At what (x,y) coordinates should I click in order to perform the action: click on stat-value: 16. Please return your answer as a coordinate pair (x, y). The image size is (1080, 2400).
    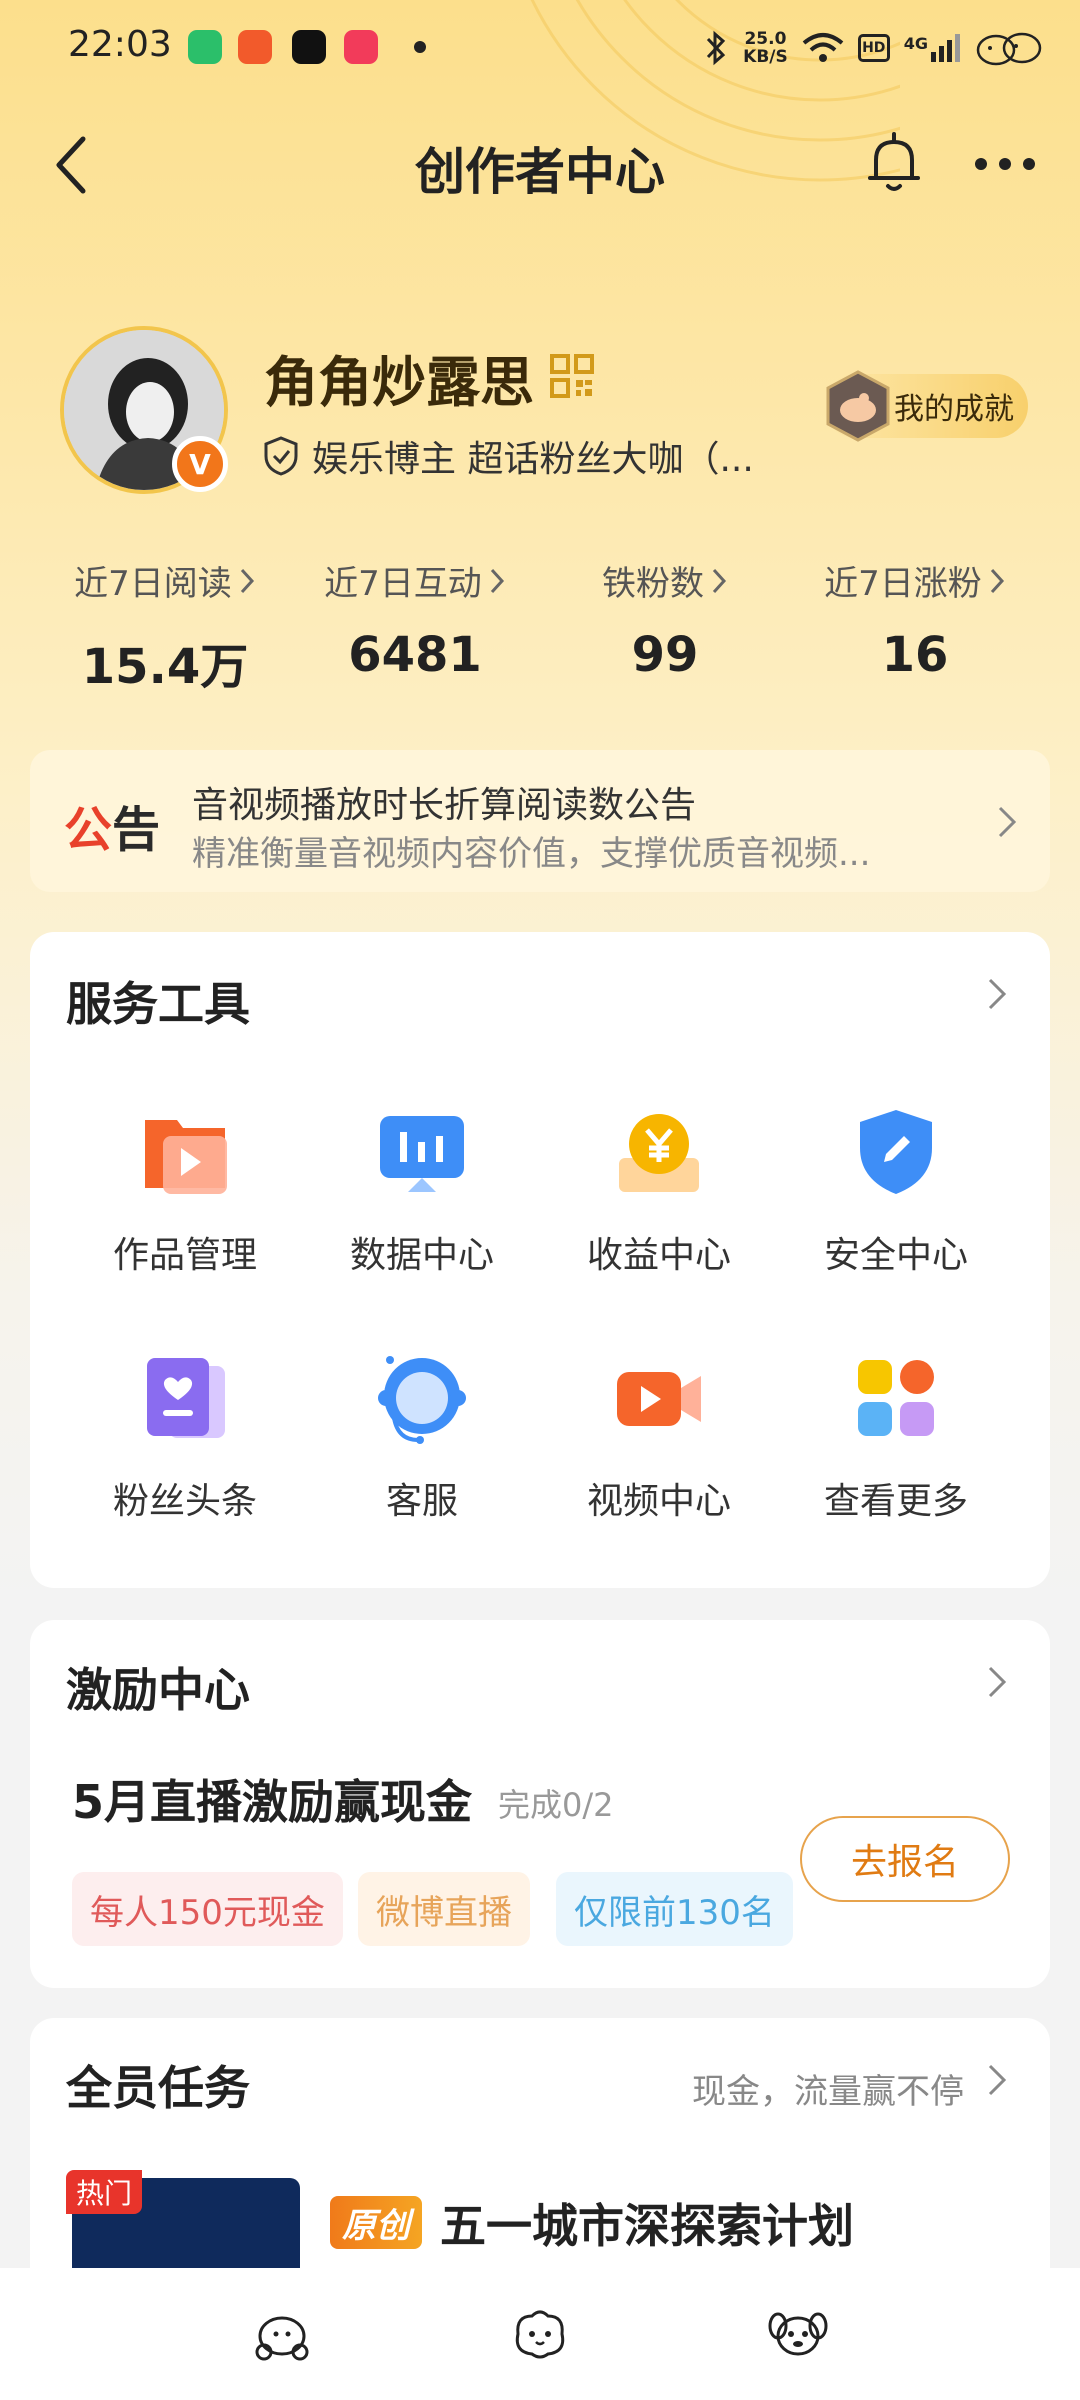
    Looking at the image, I should click on (915, 655).